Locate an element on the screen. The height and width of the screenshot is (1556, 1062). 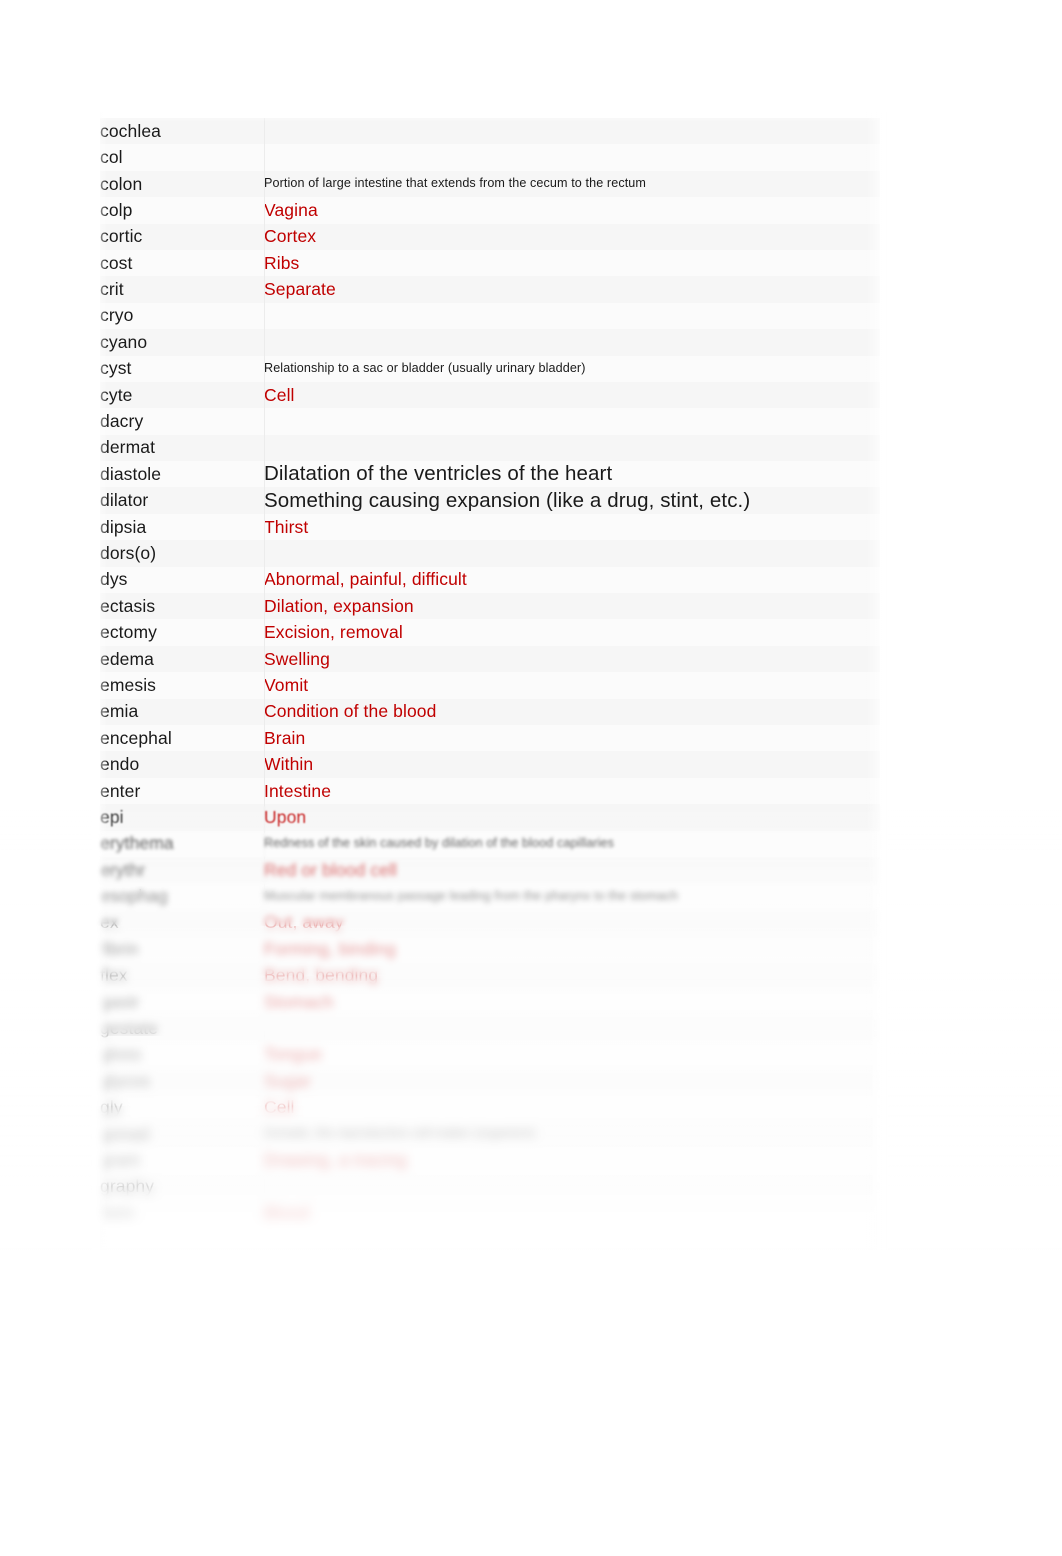
term-cell: endo is located at coordinates (120, 764).